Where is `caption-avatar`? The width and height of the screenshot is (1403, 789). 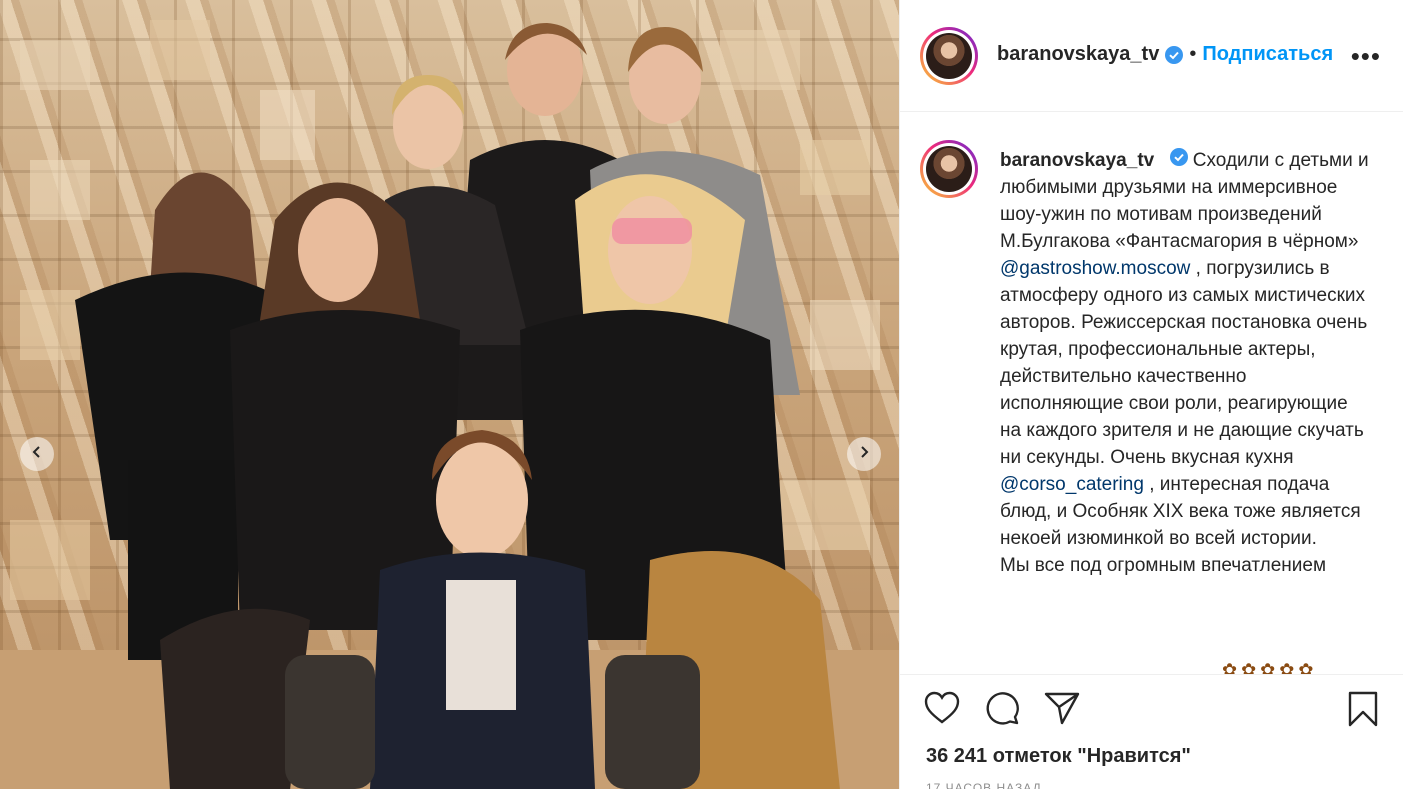 caption-avatar is located at coordinates (949, 169).